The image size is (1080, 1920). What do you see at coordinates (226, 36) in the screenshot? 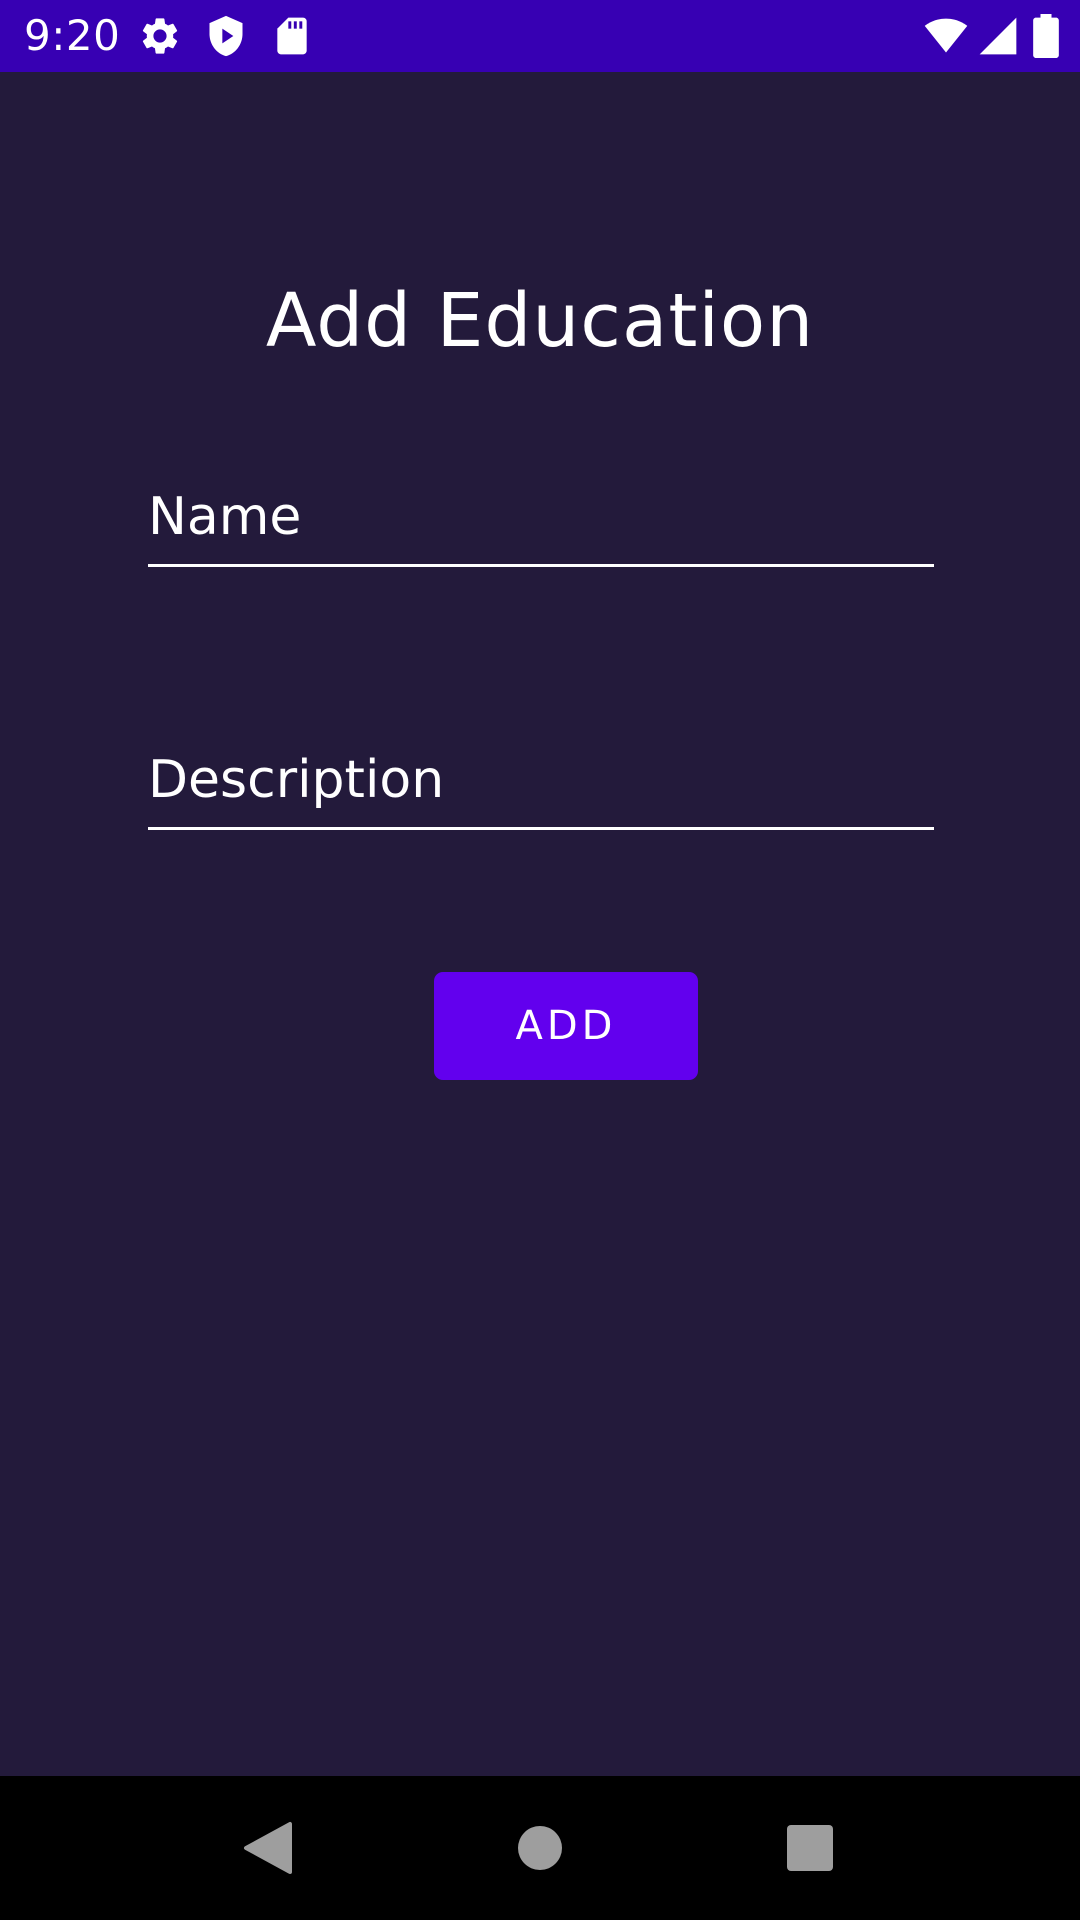
I see `play-protect-icon` at bounding box center [226, 36].